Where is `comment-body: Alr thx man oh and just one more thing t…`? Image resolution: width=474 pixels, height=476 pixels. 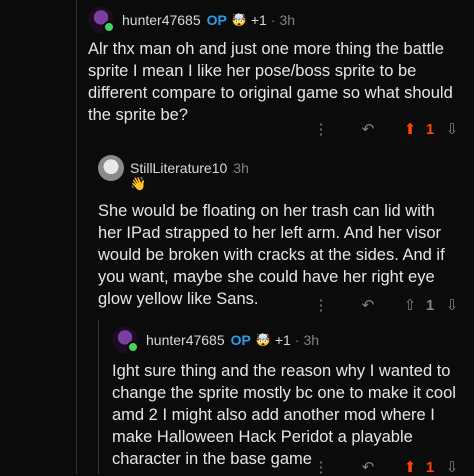
comment-body: Alr thx man oh and just one more thing t… is located at coordinates (270, 82).